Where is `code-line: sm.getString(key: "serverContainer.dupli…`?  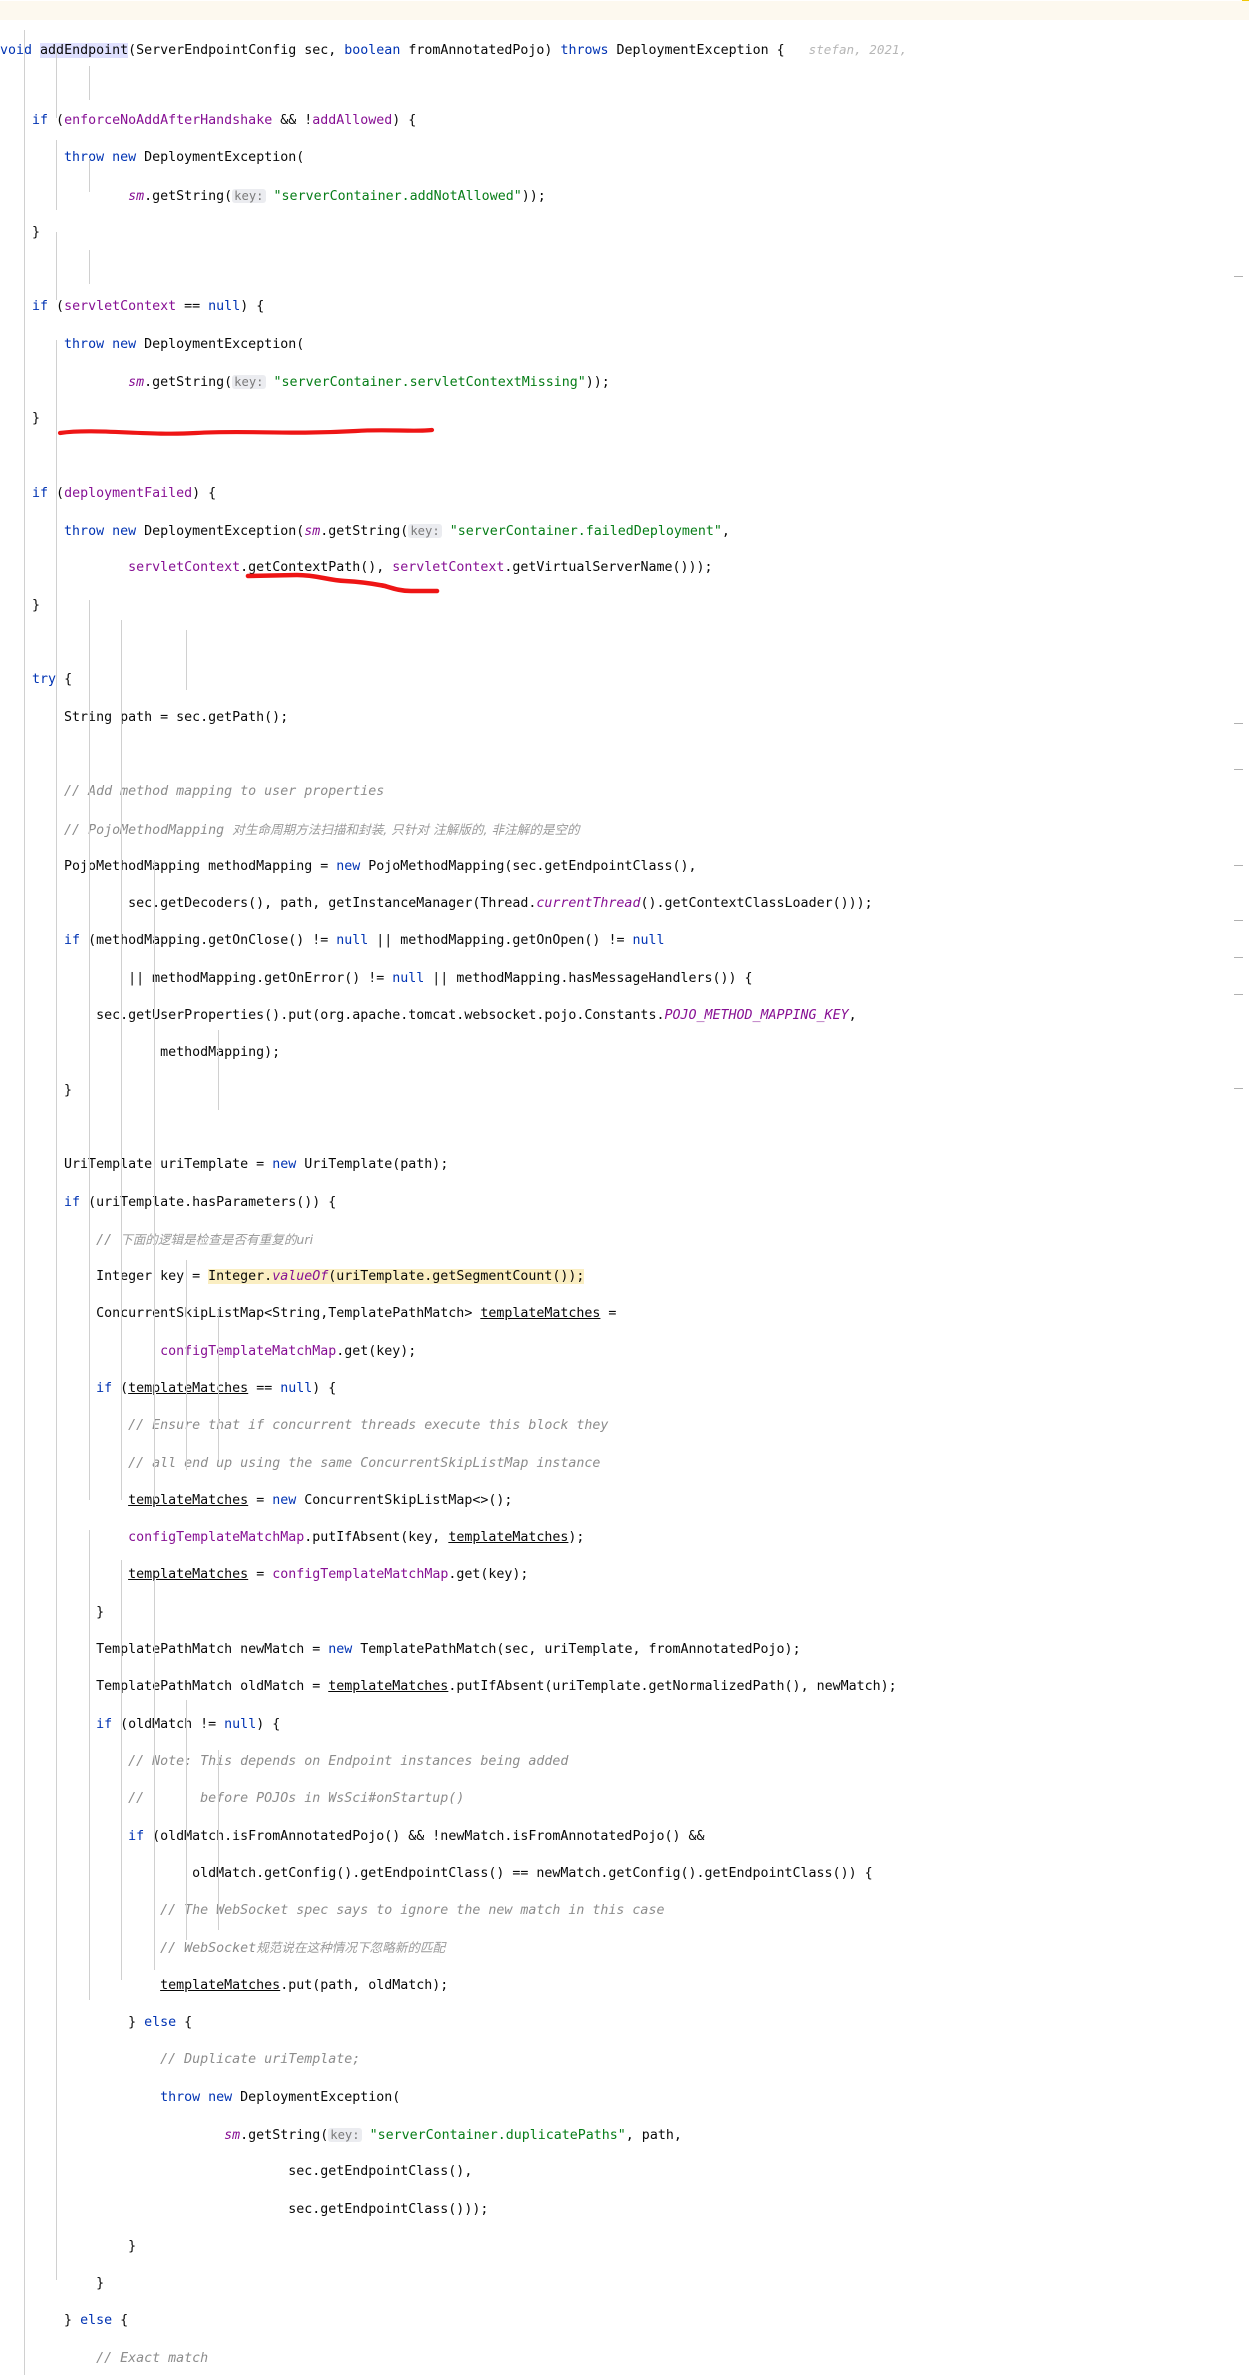 code-line: sm.getString(key: "serverContainer.dupli… is located at coordinates (624, 2135).